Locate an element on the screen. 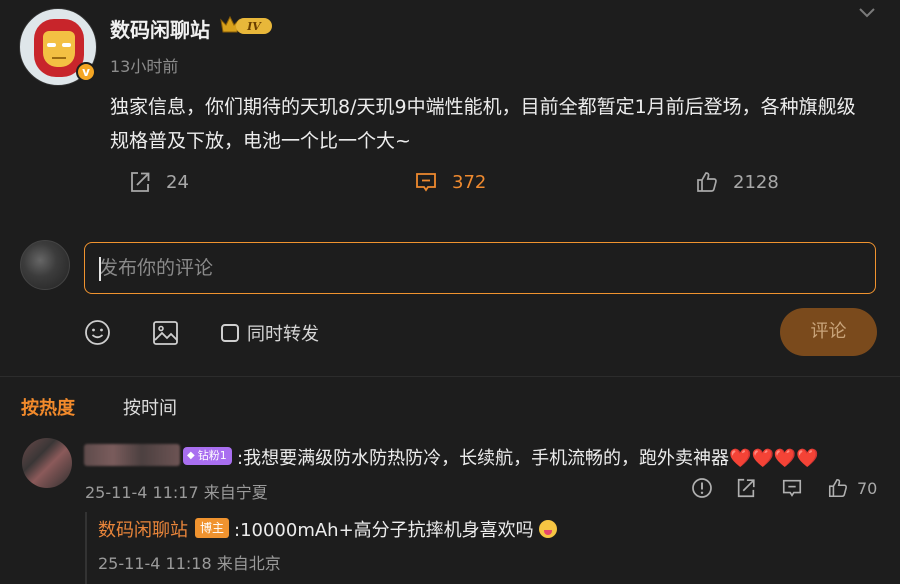  like-button: 2128 is located at coordinates (737, 182).